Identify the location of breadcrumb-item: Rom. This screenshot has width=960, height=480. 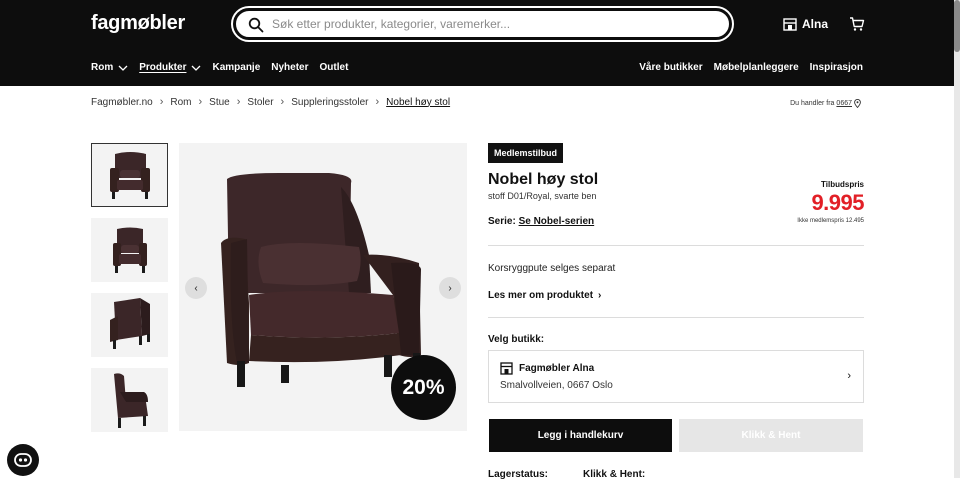
(180, 102).